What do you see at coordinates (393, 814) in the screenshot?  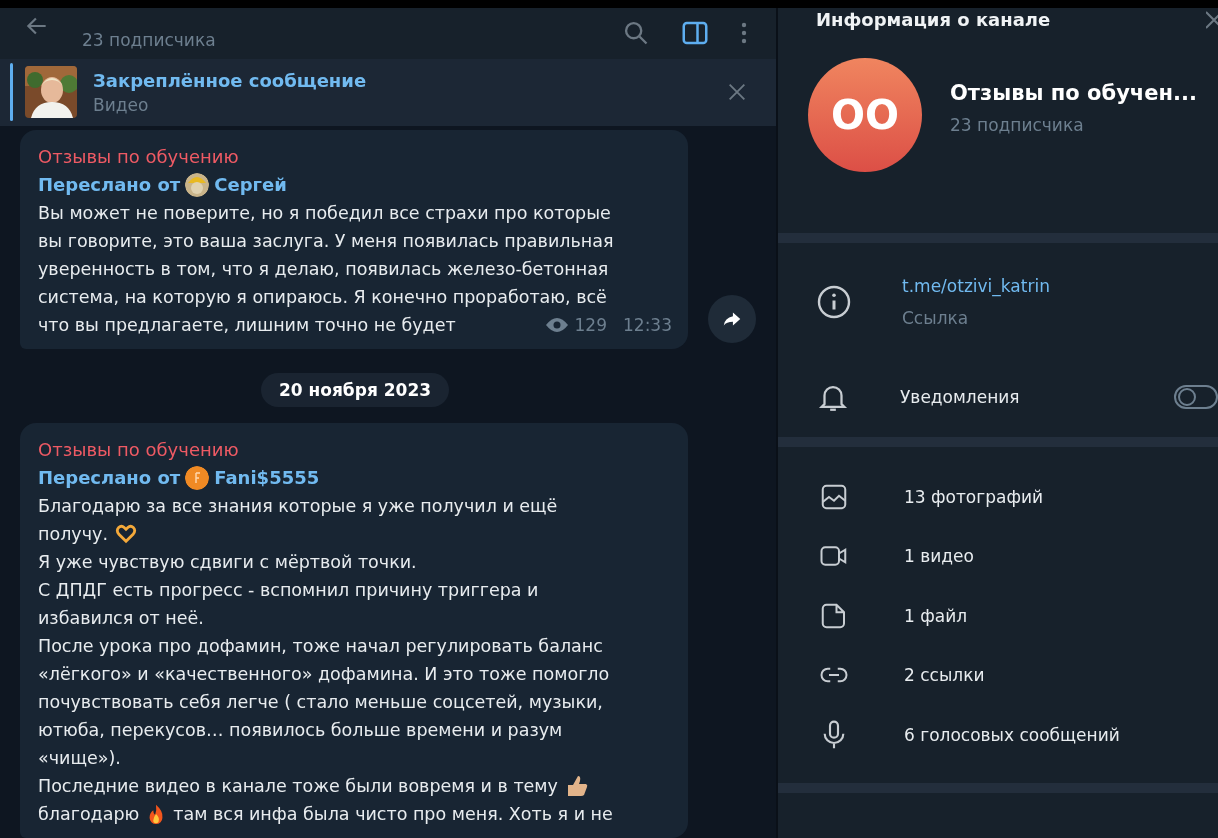 I see `message-text: там вся инфа была чисто про меня. Хоть я и не` at bounding box center [393, 814].